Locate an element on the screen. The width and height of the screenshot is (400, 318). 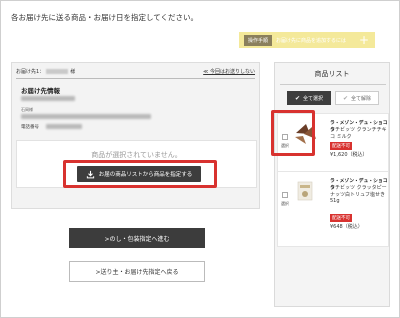
product-list-title: 商品リスト is located at coordinates (332, 74).